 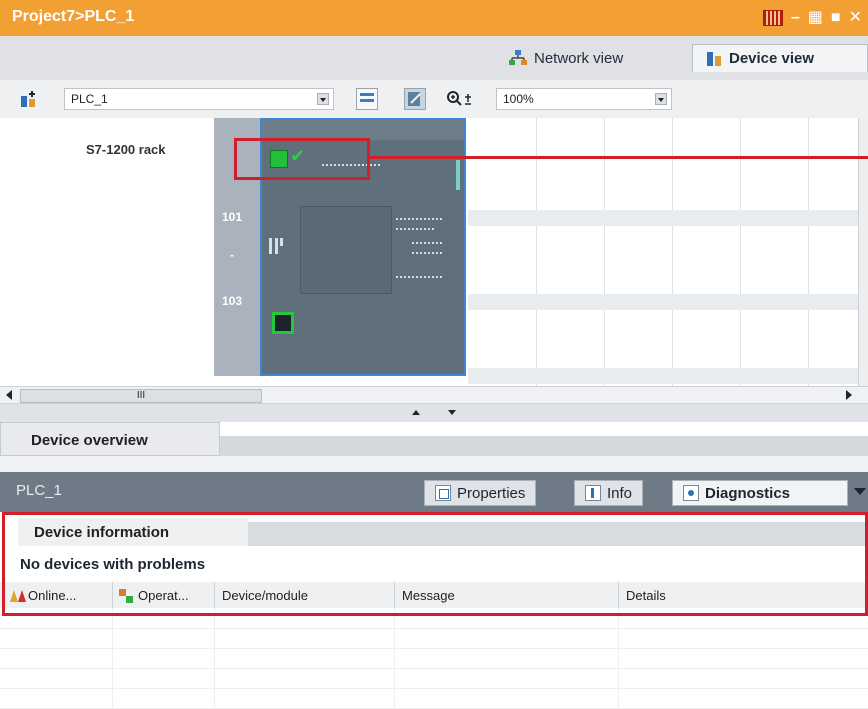 What do you see at coordinates (283, 323) in the screenshot?
I see `ethernet-port-icon` at bounding box center [283, 323].